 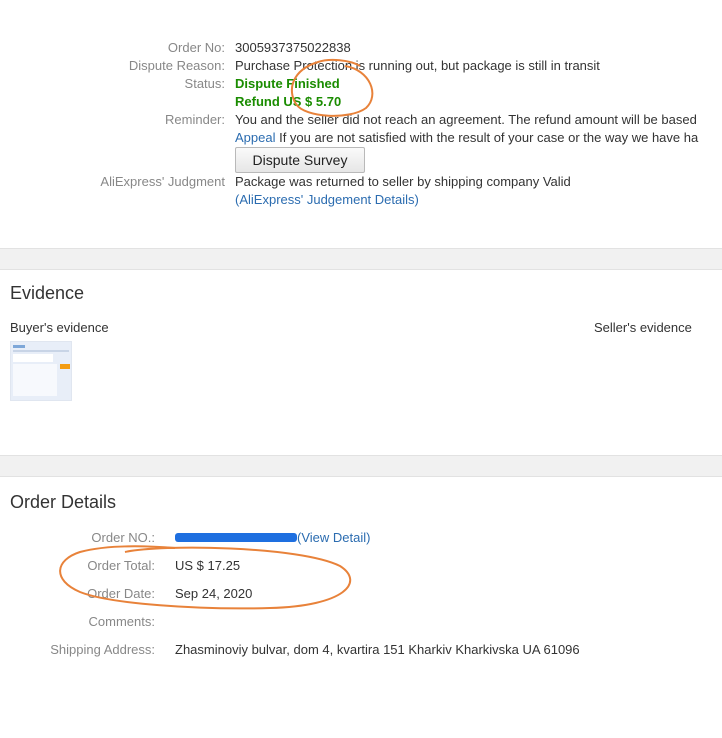 What do you see at coordinates (102, 649) in the screenshot?
I see `shipping-address-label: Shipping Address:` at bounding box center [102, 649].